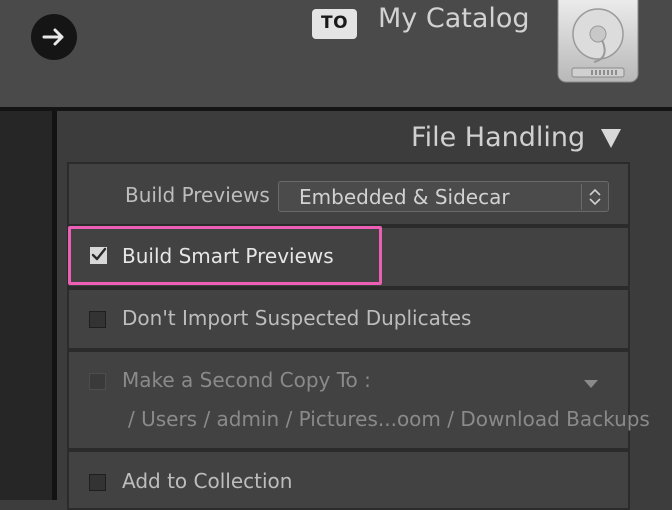 This screenshot has width=672, height=510. Describe the element at coordinates (296, 318) in the screenshot. I see `dont-import-duplicates-label: Don't Import Suspected Duplicates` at that location.